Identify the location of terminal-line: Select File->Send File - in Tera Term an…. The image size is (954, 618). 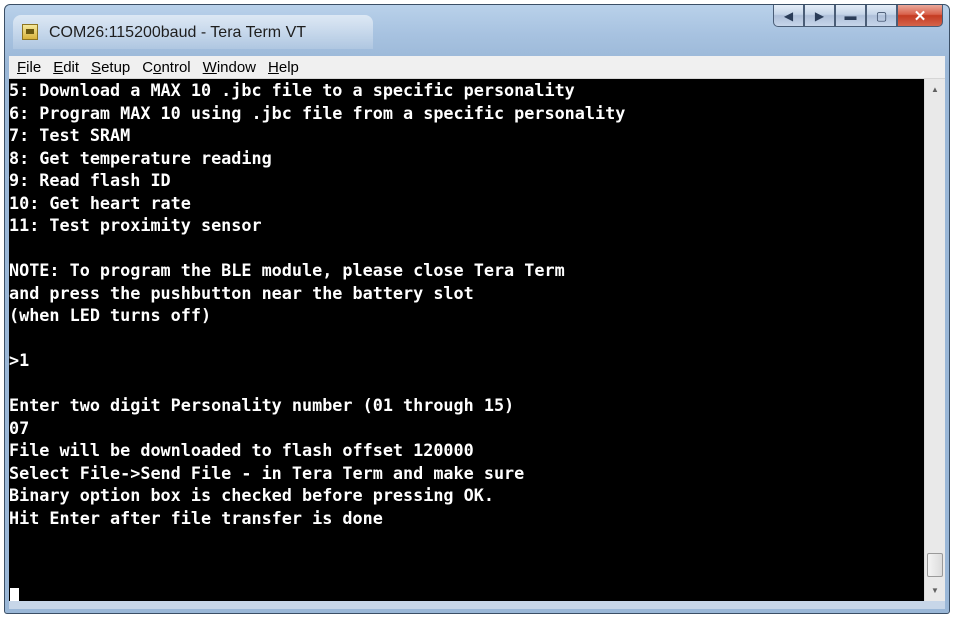
(267, 472).